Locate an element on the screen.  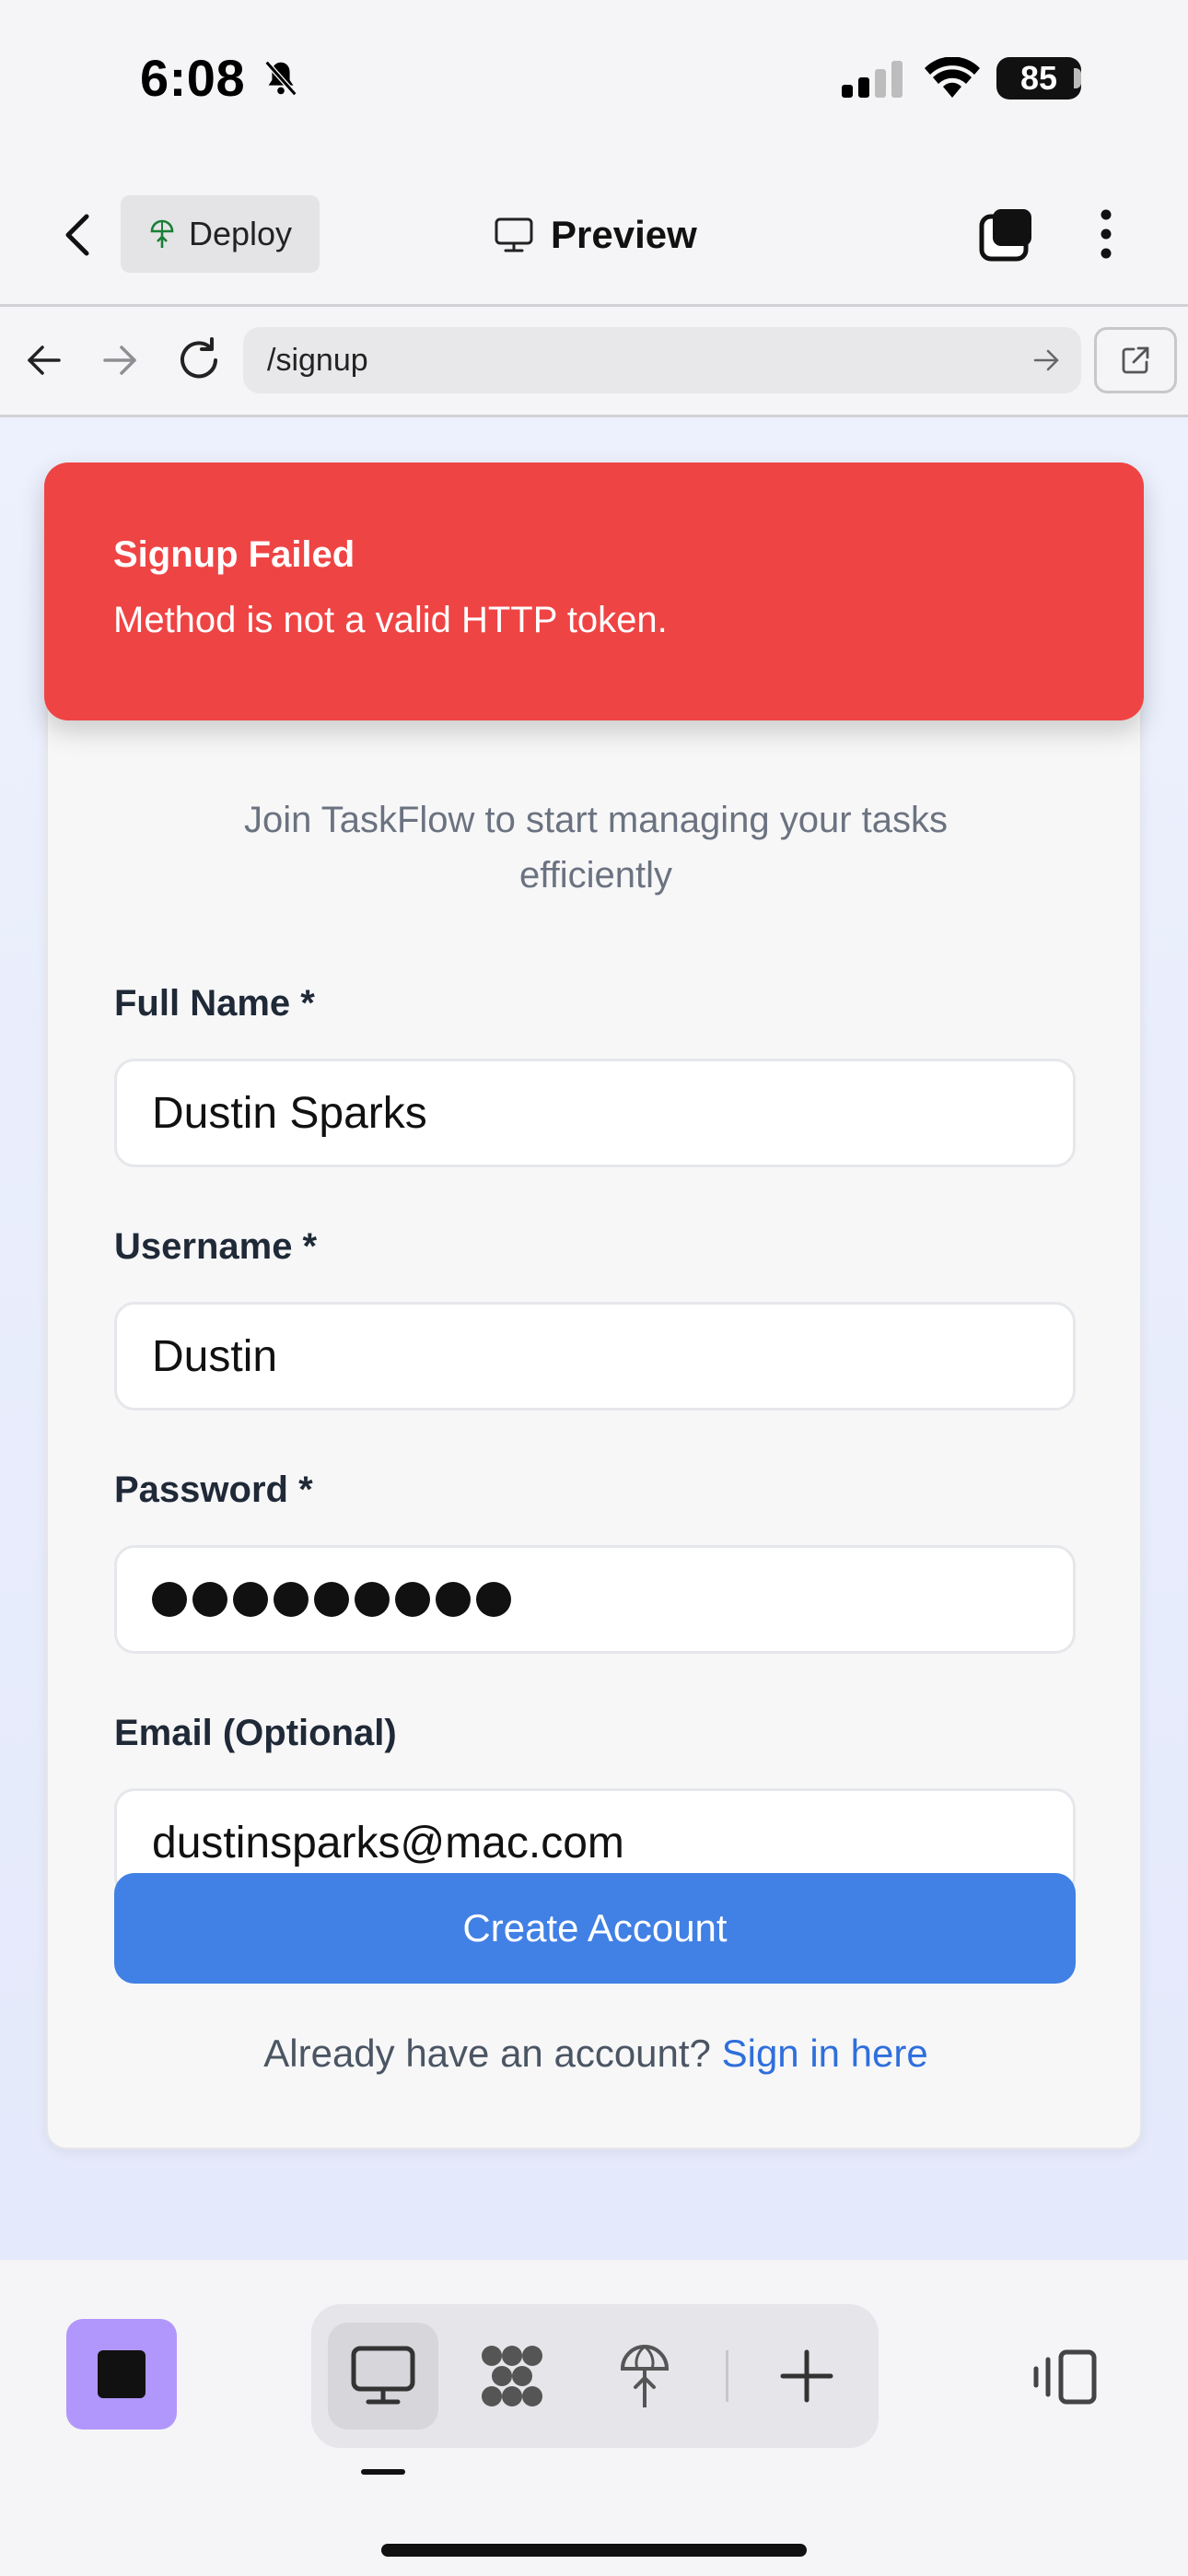
preview-title: Preview is located at coordinates (595, 235).